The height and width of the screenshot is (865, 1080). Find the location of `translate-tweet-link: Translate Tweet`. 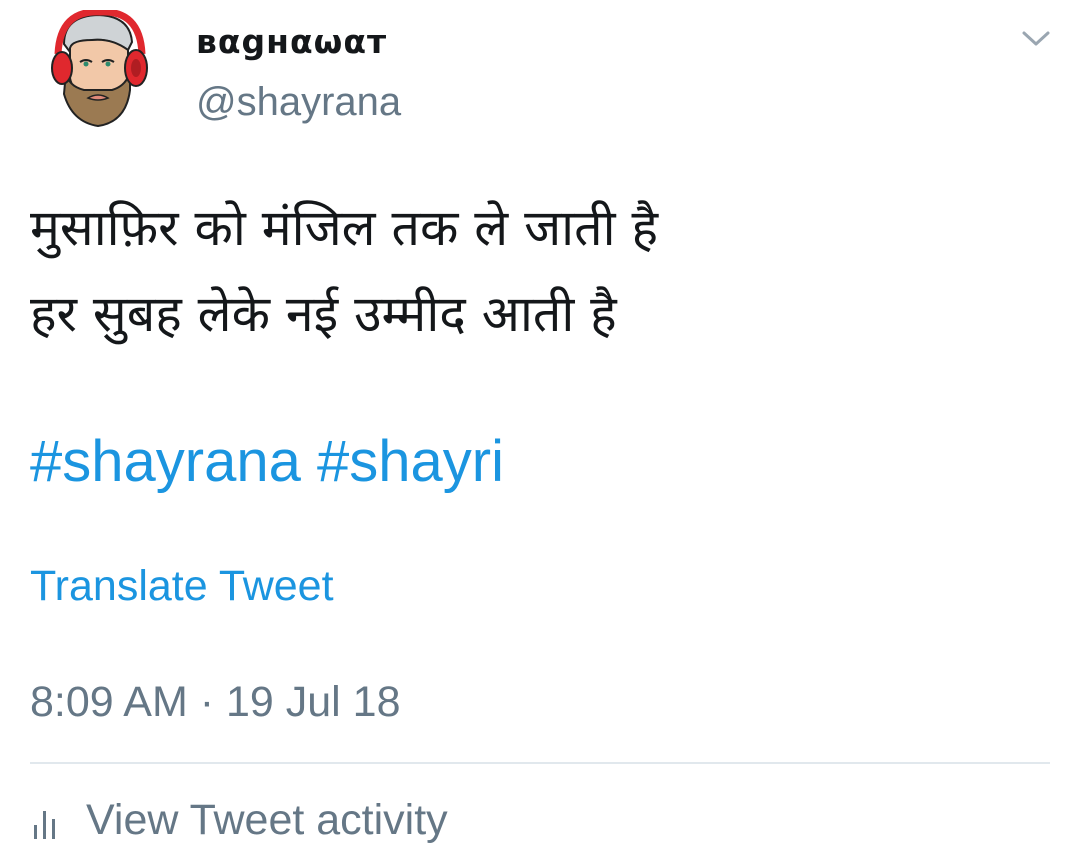

translate-tweet-link: Translate Tweet is located at coordinates (182, 586).